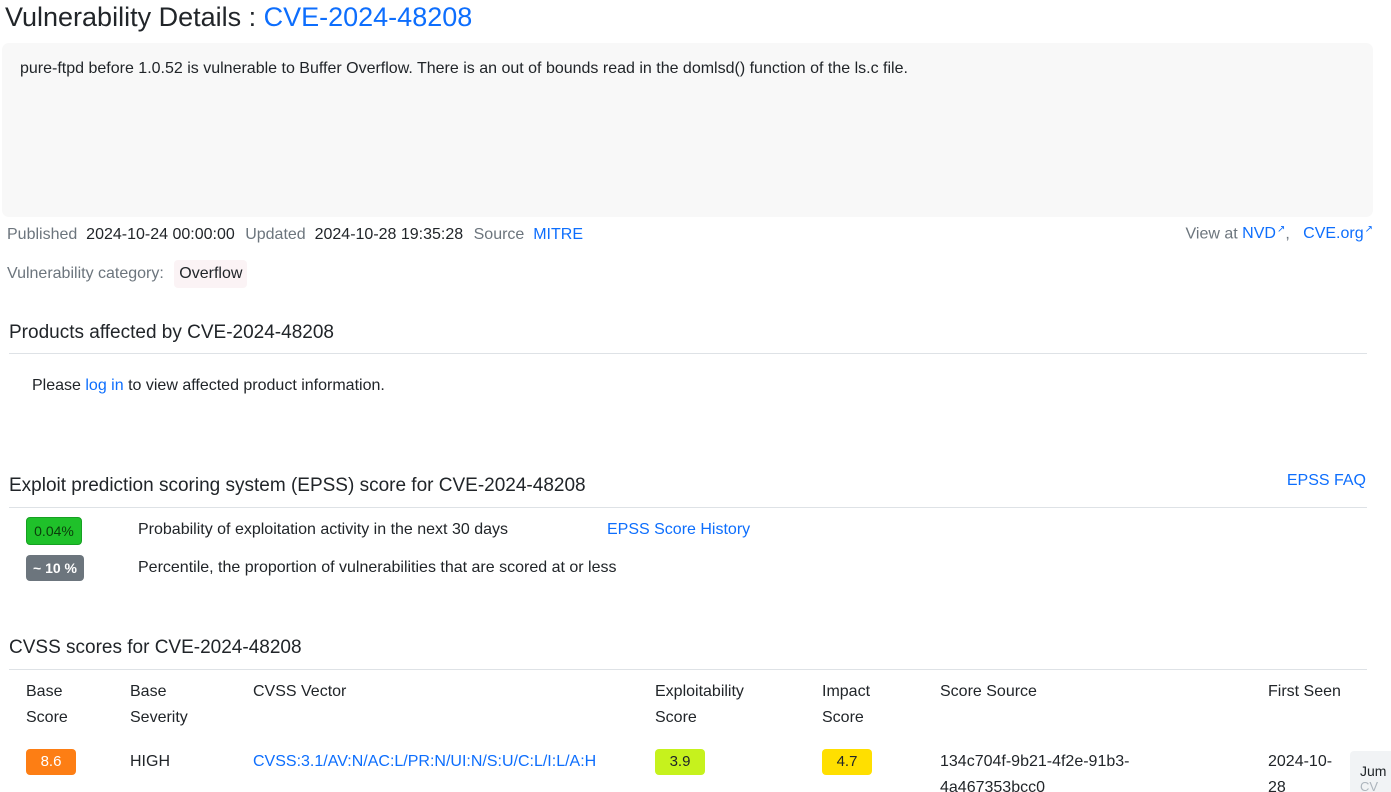 The height and width of the screenshot is (792, 1391). What do you see at coordinates (988, 691) in the screenshot?
I see `col-header-score-source: Score Source` at bounding box center [988, 691].